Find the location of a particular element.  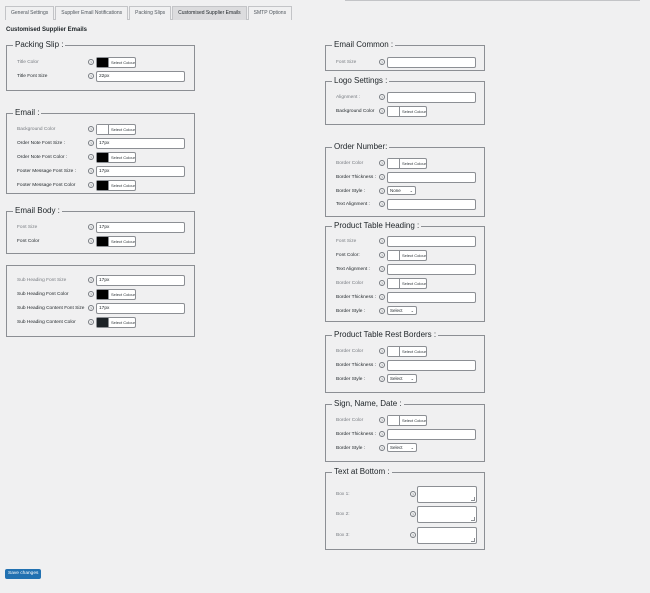

footer-font-color-picker: Select Colour is located at coordinates (116, 185).